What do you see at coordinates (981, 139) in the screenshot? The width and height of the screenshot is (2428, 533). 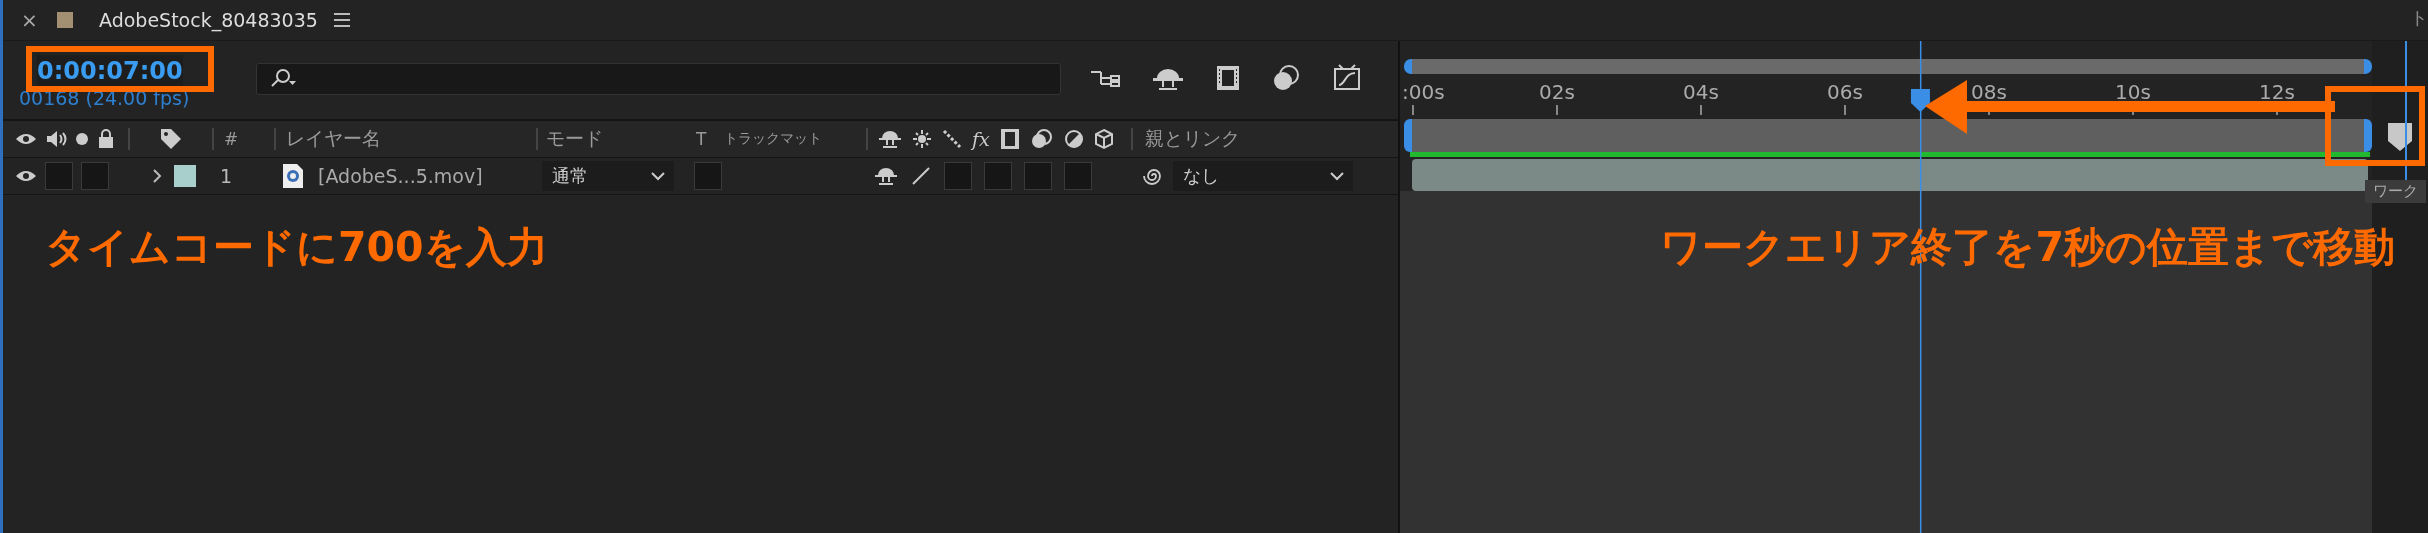 I see `fx-label: fx` at bounding box center [981, 139].